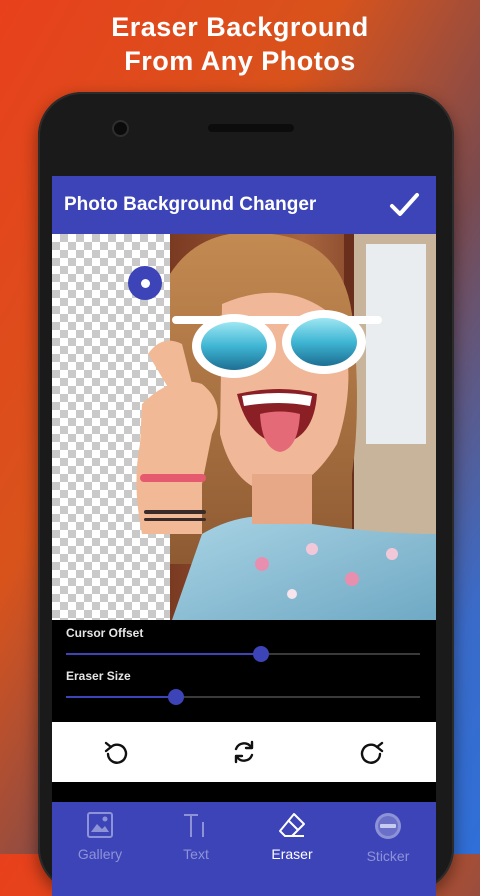 The height and width of the screenshot is (896, 480). I want to click on refresh-icon, so click(244, 752).